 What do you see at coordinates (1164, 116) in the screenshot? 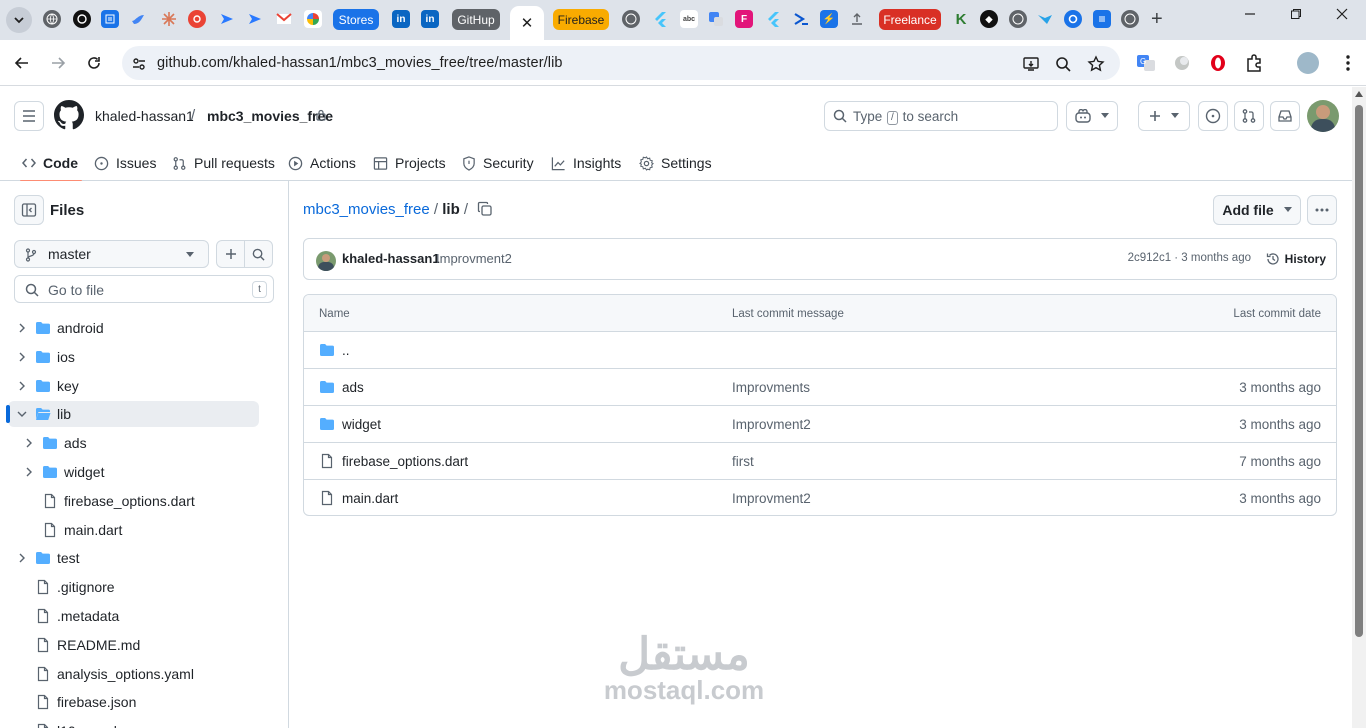
I see `create-new-button` at bounding box center [1164, 116].